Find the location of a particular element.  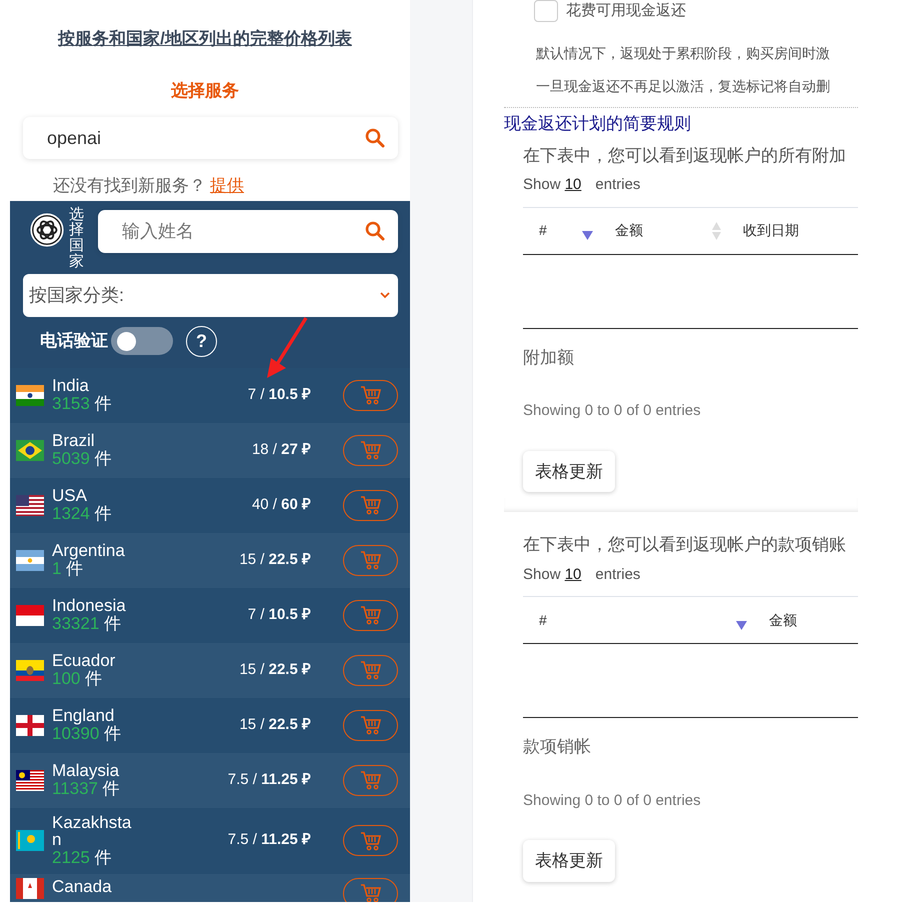

country-name: India is located at coordinates (71, 385).